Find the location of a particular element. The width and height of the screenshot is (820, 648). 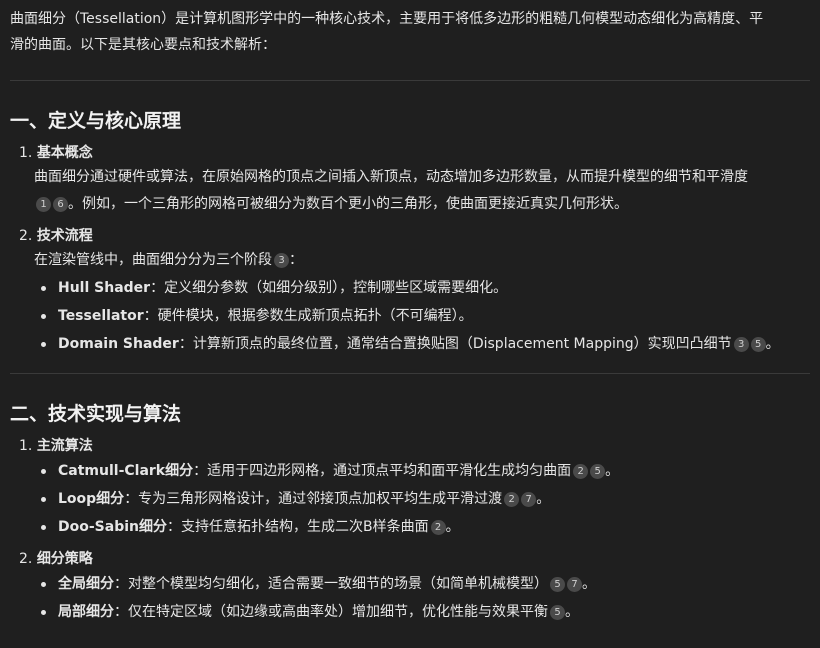

bullet-term: 全局细分 is located at coordinates (86, 584).